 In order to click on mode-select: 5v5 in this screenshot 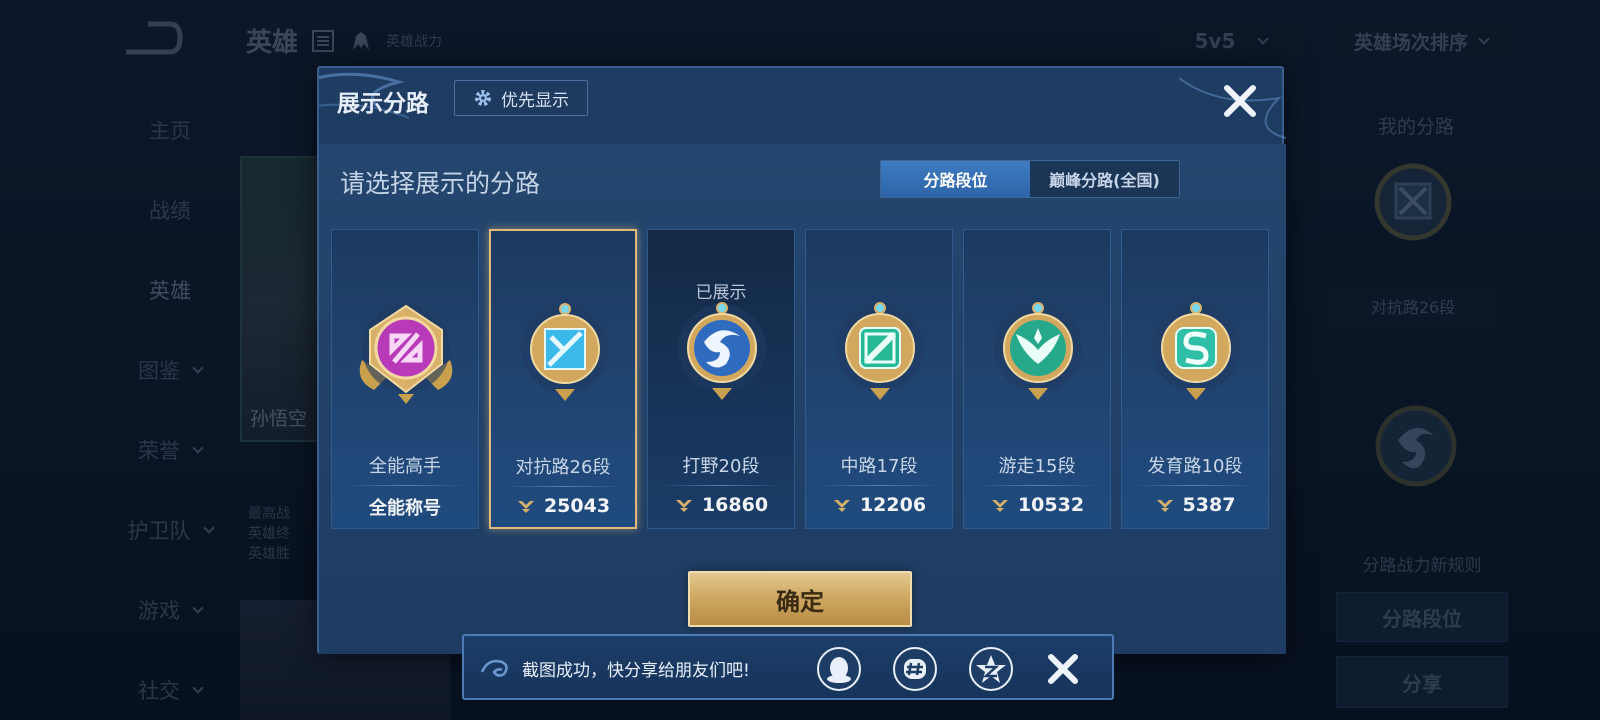, I will do `click(1231, 41)`.